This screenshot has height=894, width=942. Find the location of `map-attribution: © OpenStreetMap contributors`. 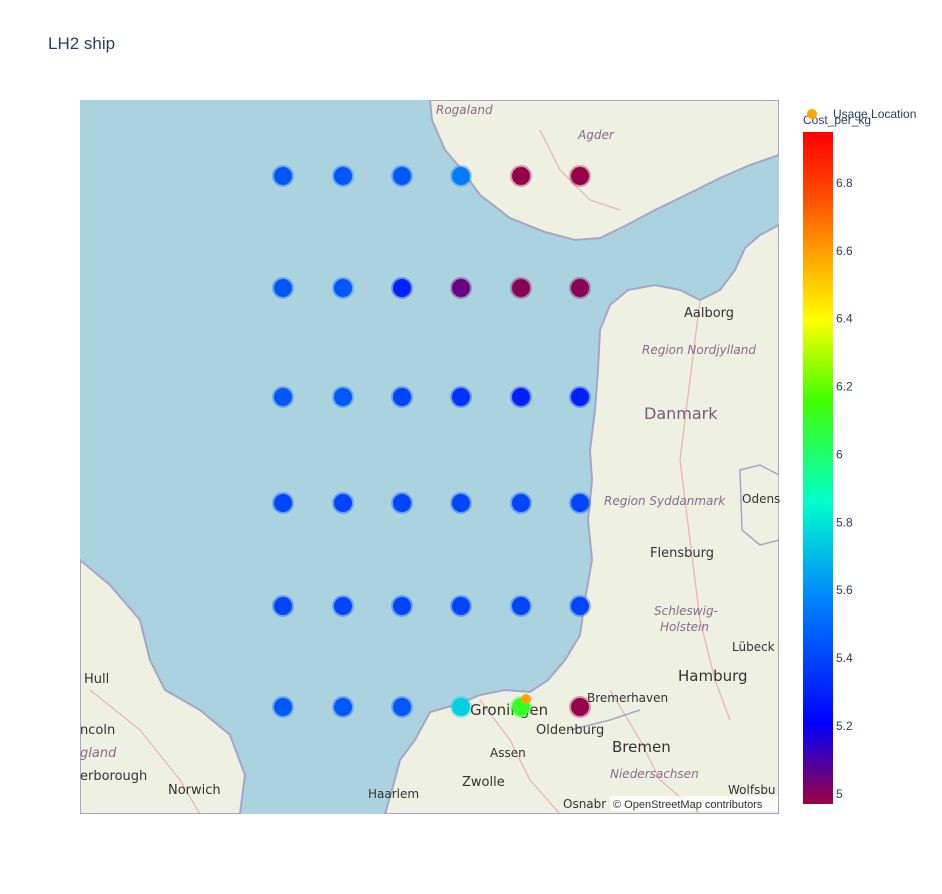

map-attribution: © OpenStreetMap contributors is located at coordinates (688, 805).